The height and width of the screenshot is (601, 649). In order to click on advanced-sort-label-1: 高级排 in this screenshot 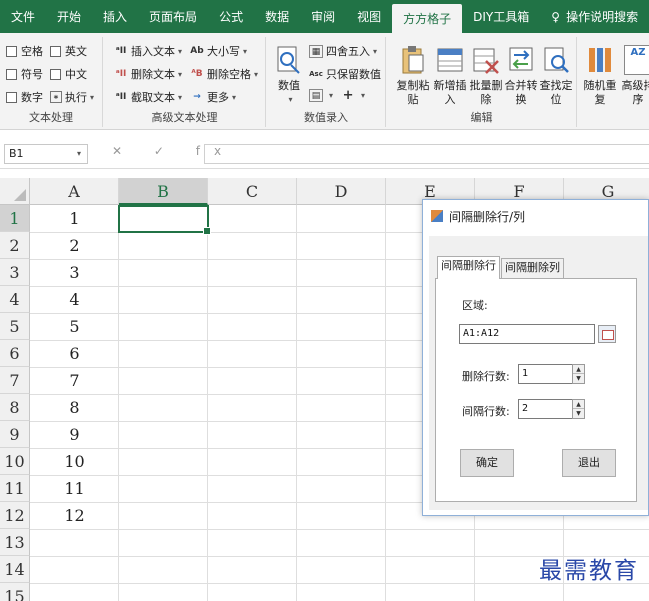, I will do `click(635, 85)`.